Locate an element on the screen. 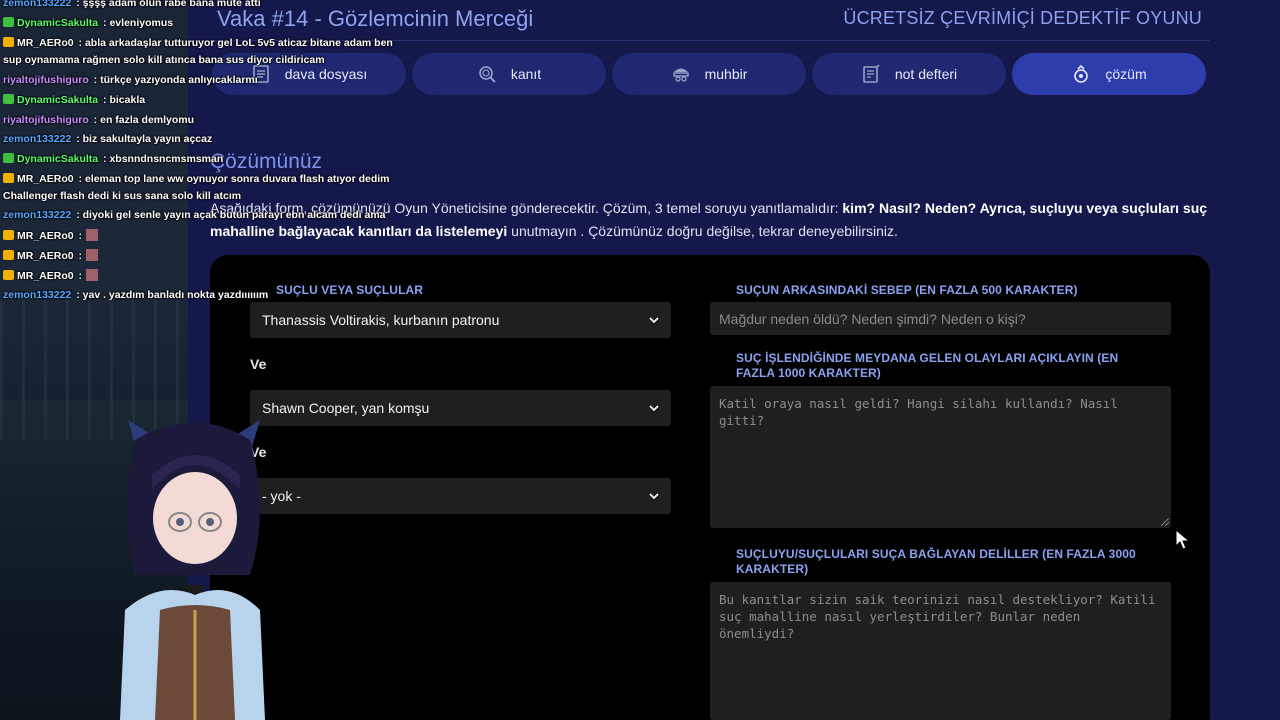 Image resolution: width=1280 pixels, height=720 pixels. chat-text: şşşş adam ölün rabe bana mute attı is located at coordinates (171, 4).